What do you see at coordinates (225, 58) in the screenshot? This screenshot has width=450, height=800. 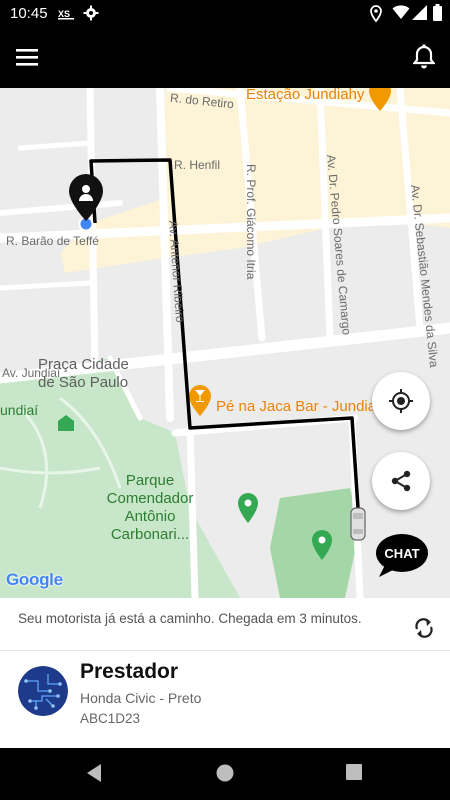 I see `app-bar` at bounding box center [225, 58].